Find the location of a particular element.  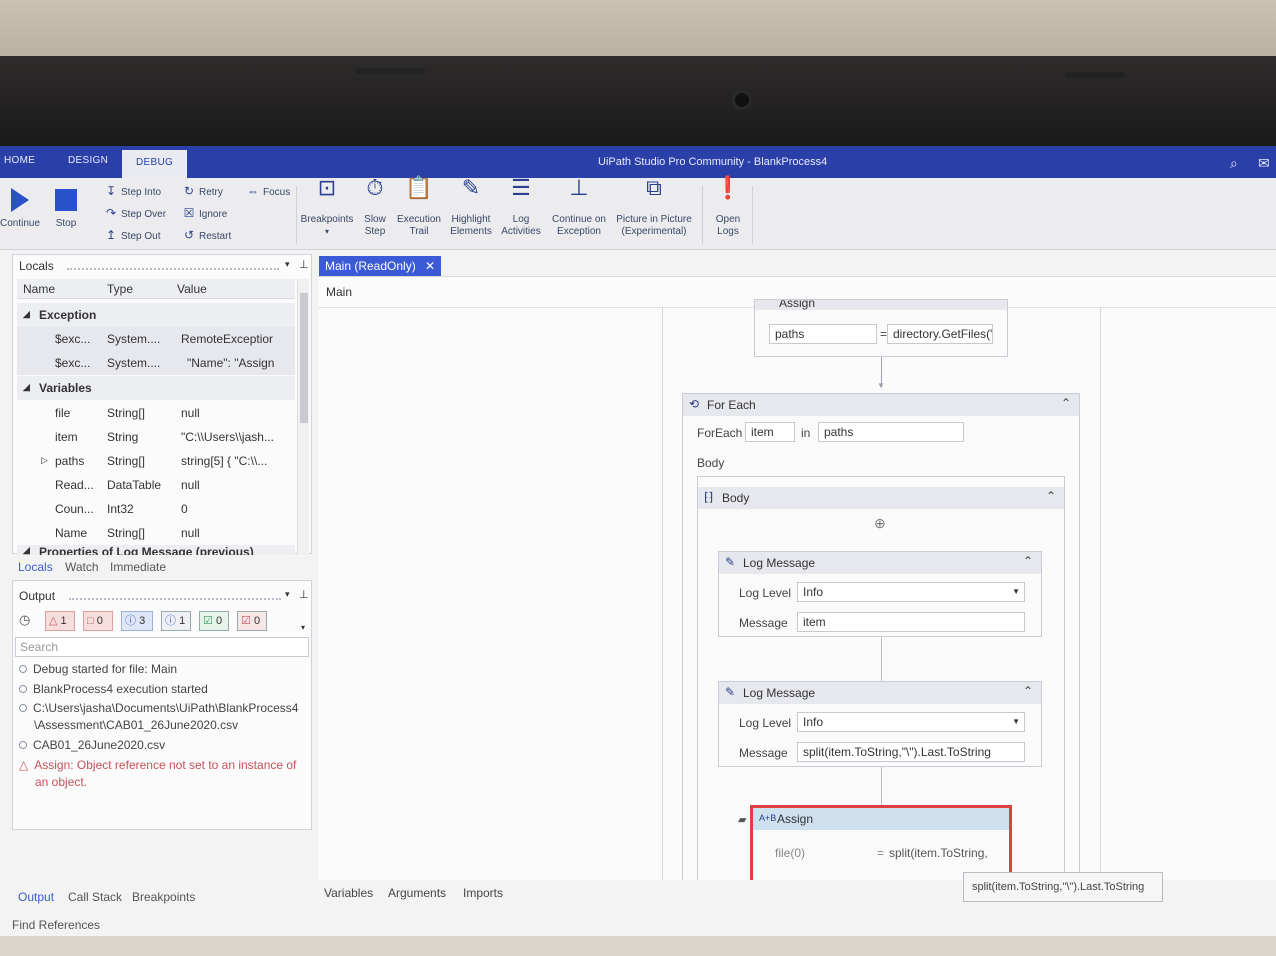

tab-immediate: Immediate is located at coordinates (138, 567).